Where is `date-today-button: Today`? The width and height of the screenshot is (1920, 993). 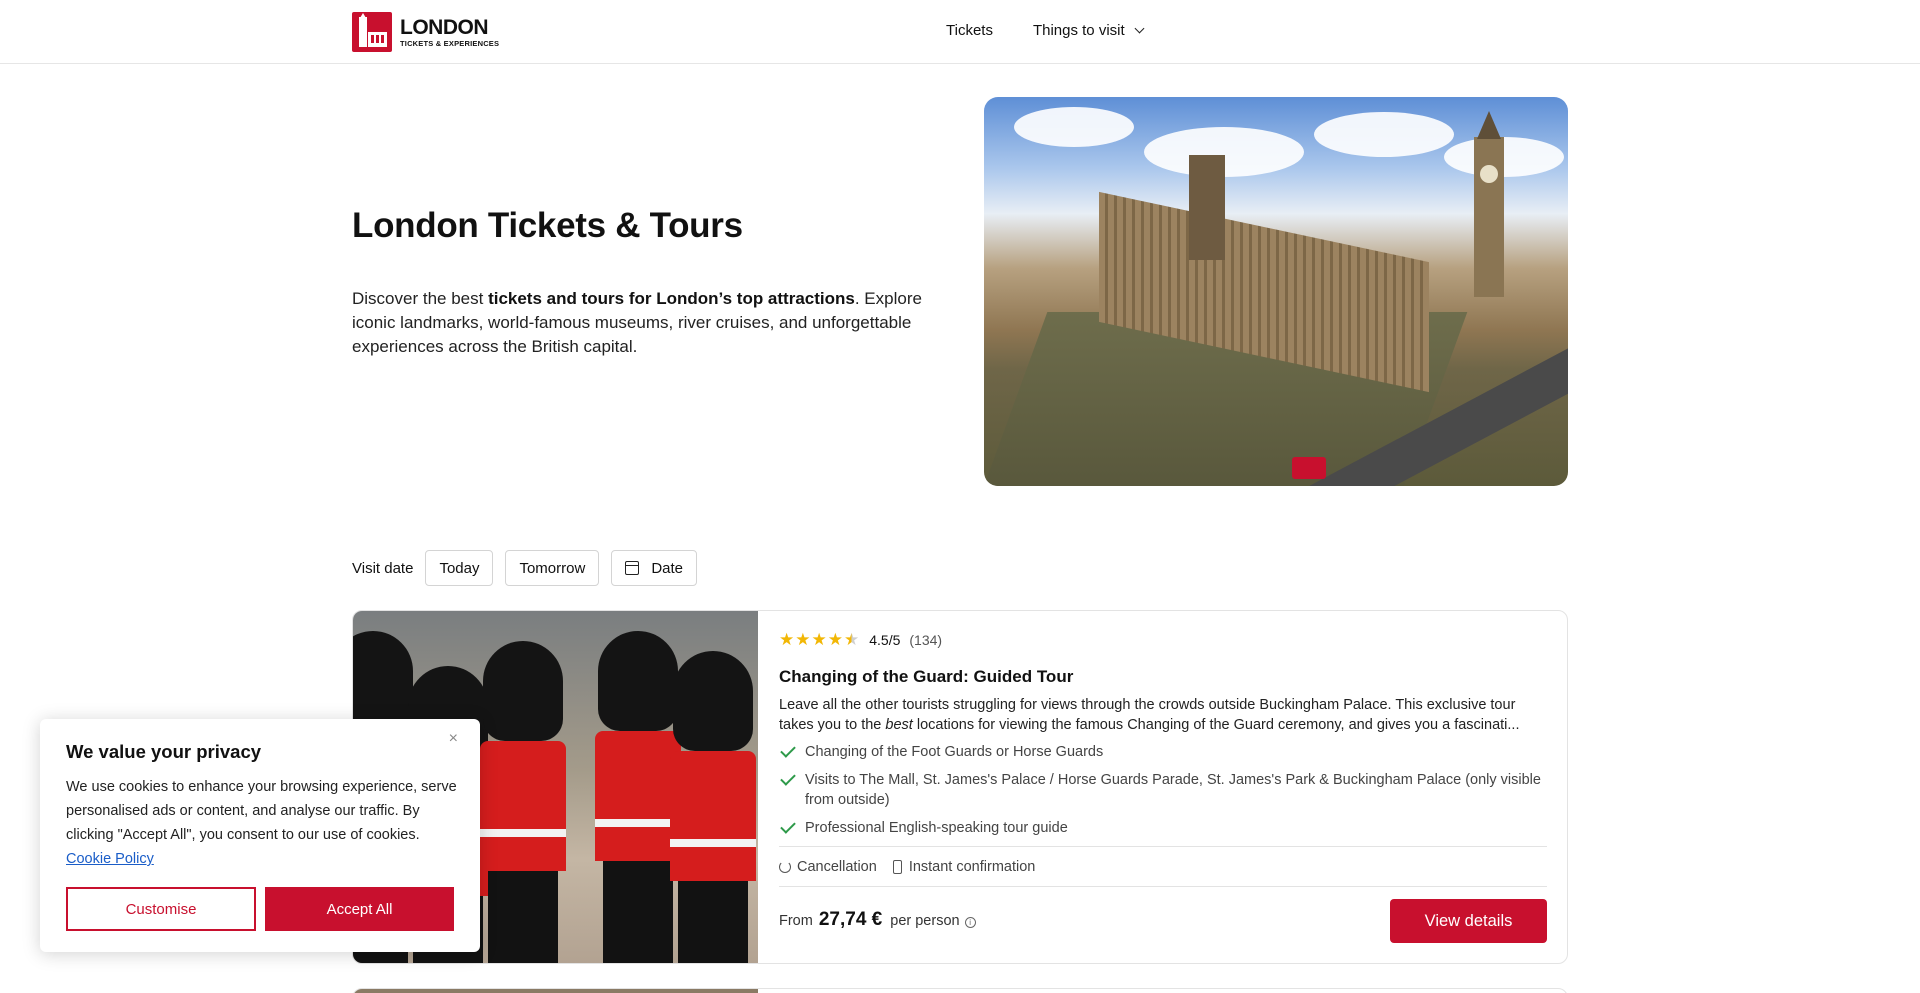 date-today-button: Today is located at coordinates (459, 568).